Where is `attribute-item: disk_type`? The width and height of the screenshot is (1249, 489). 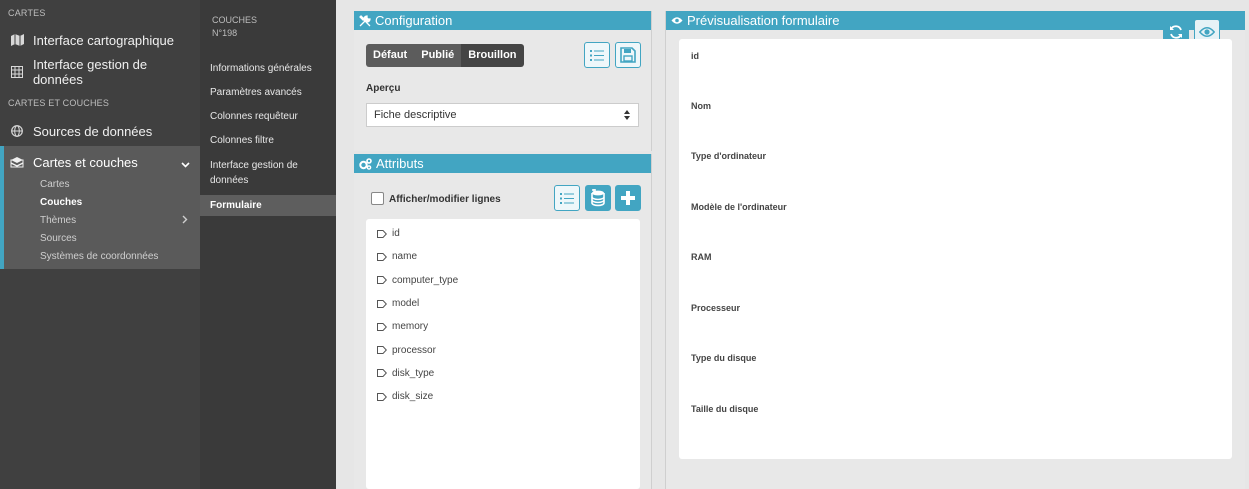
attribute-item: disk_type is located at coordinates (503, 373).